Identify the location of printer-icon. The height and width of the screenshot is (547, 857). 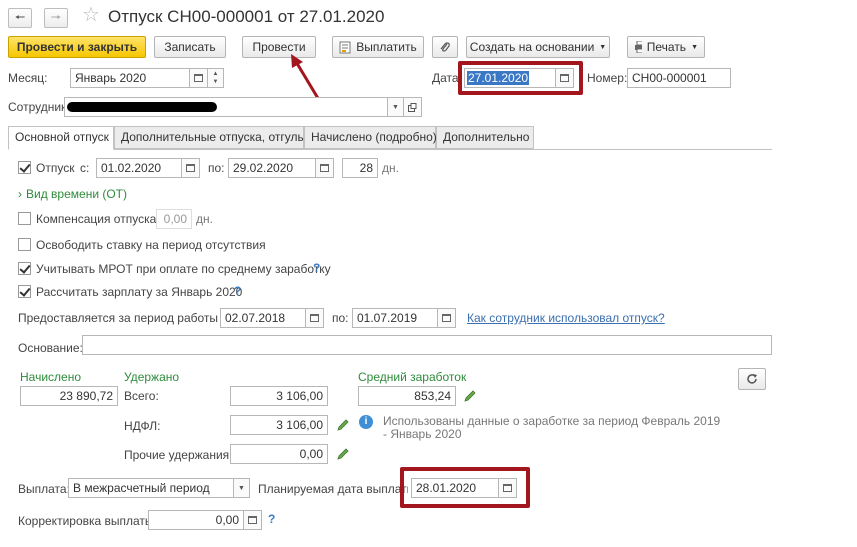
(638, 47).